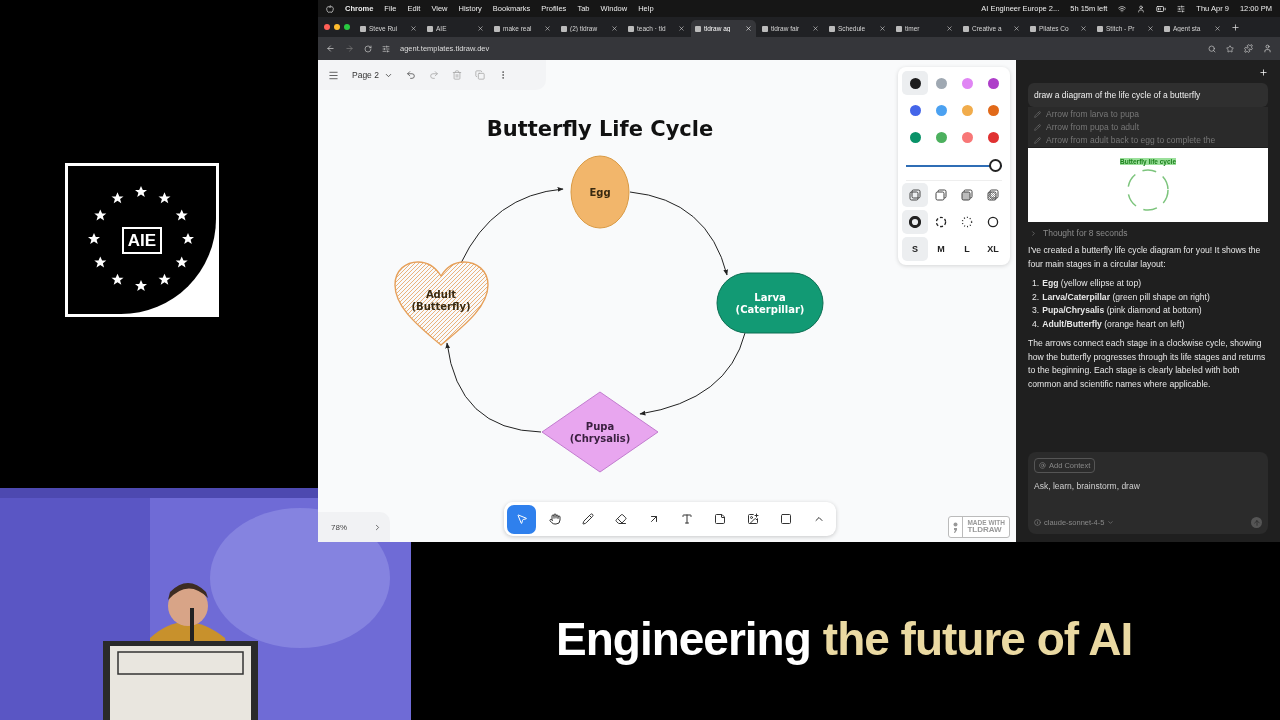  Describe the element at coordinates (1161, 8) in the screenshot. I see `battery-icon` at that location.